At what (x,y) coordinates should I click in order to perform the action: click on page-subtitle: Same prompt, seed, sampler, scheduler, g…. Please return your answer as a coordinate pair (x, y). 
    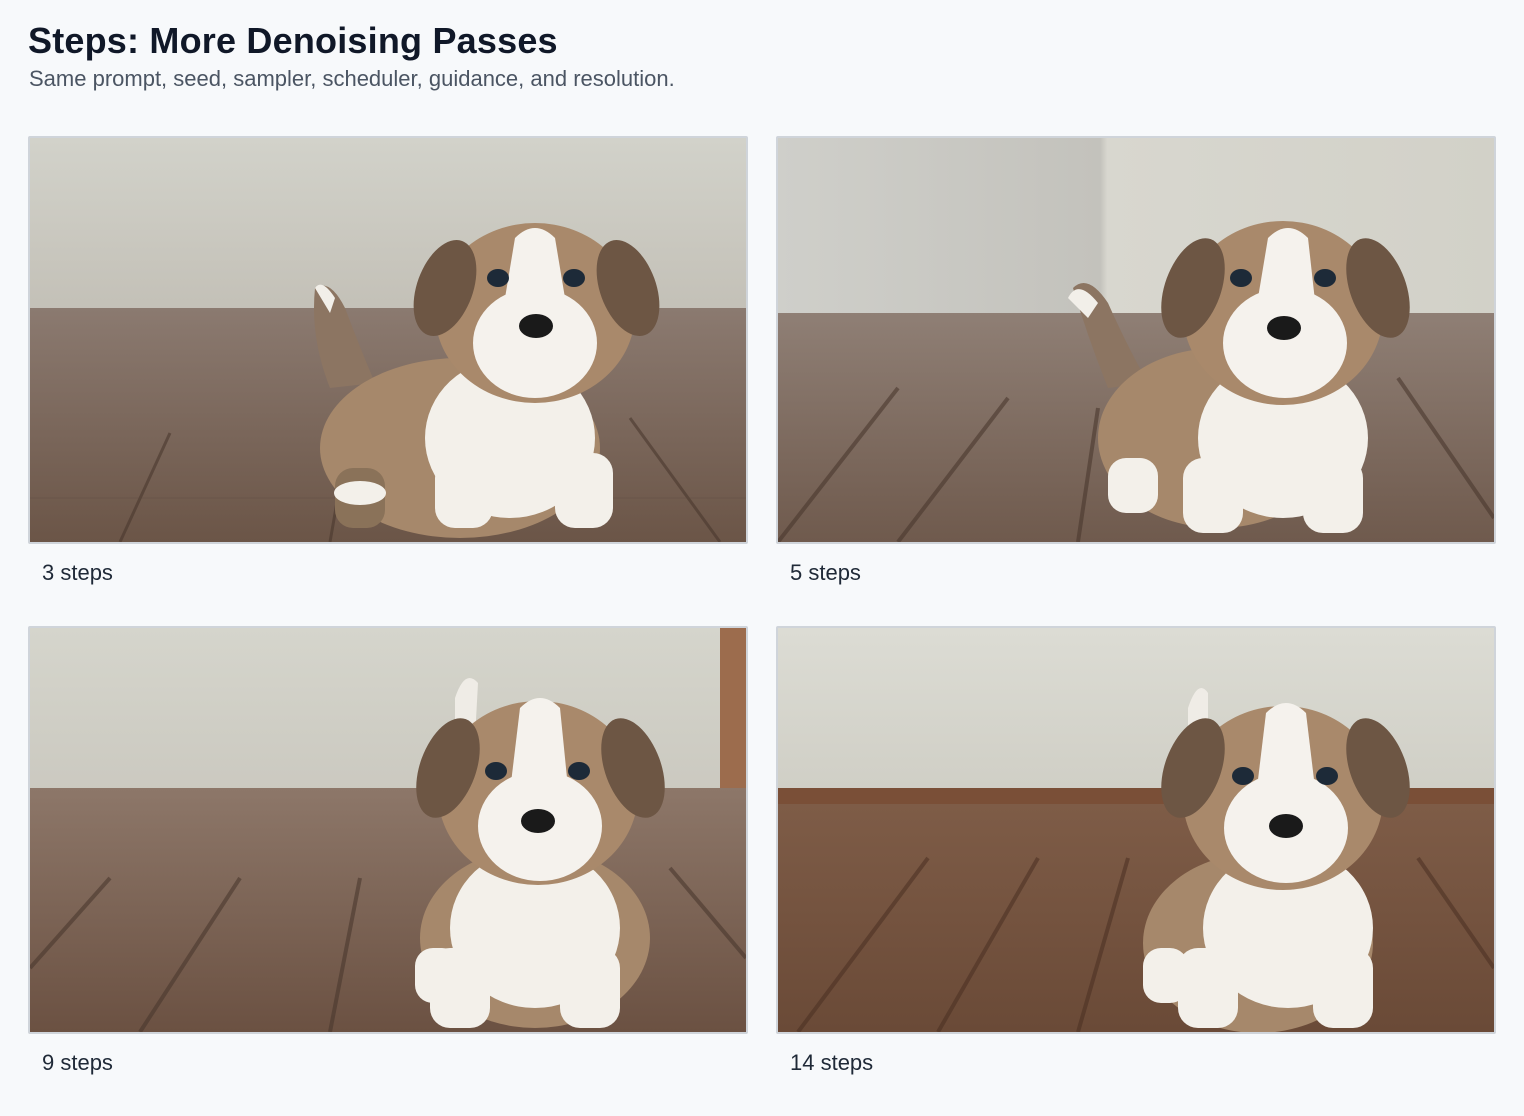
    Looking at the image, I should click on (352, 78).